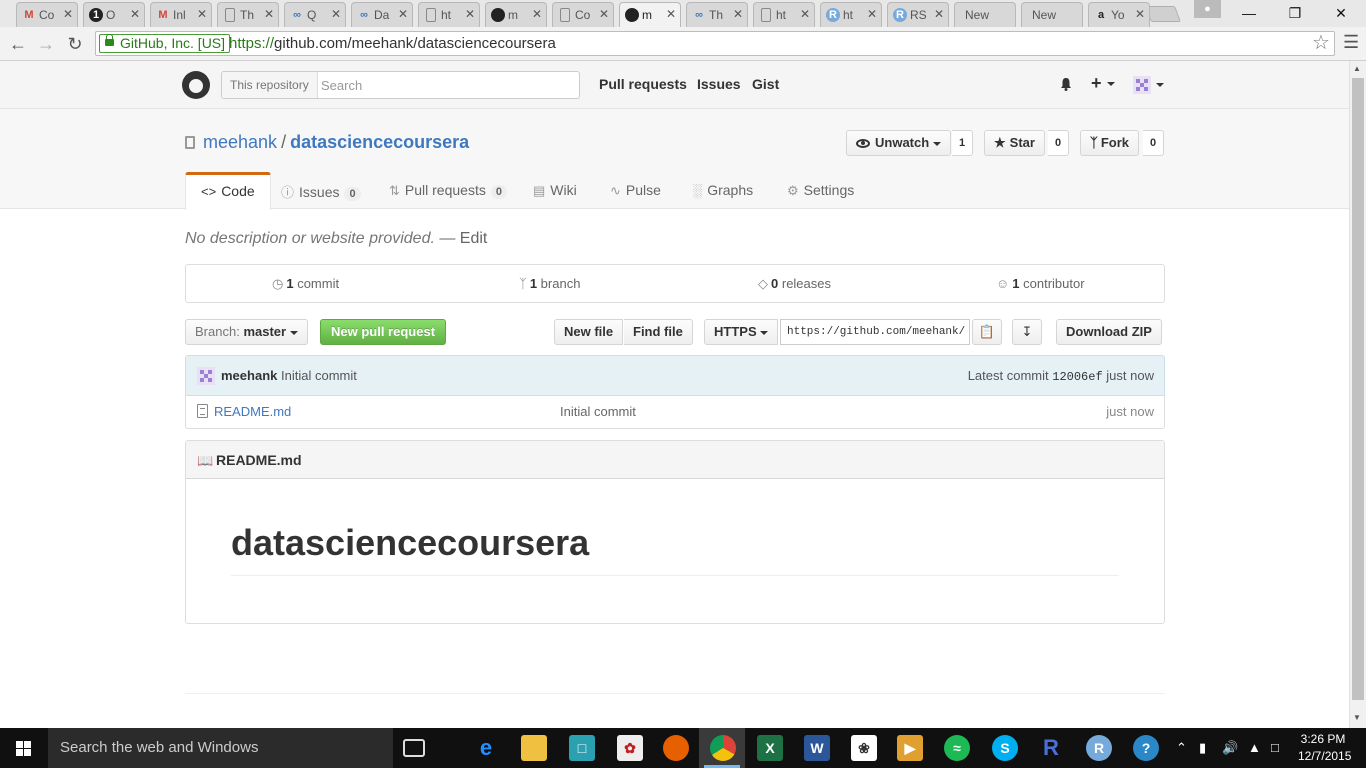 The height and width of the screenshot is (768, 1366). I want to click on tab-issues: ⓘ Issues 0, so click(321, 190).